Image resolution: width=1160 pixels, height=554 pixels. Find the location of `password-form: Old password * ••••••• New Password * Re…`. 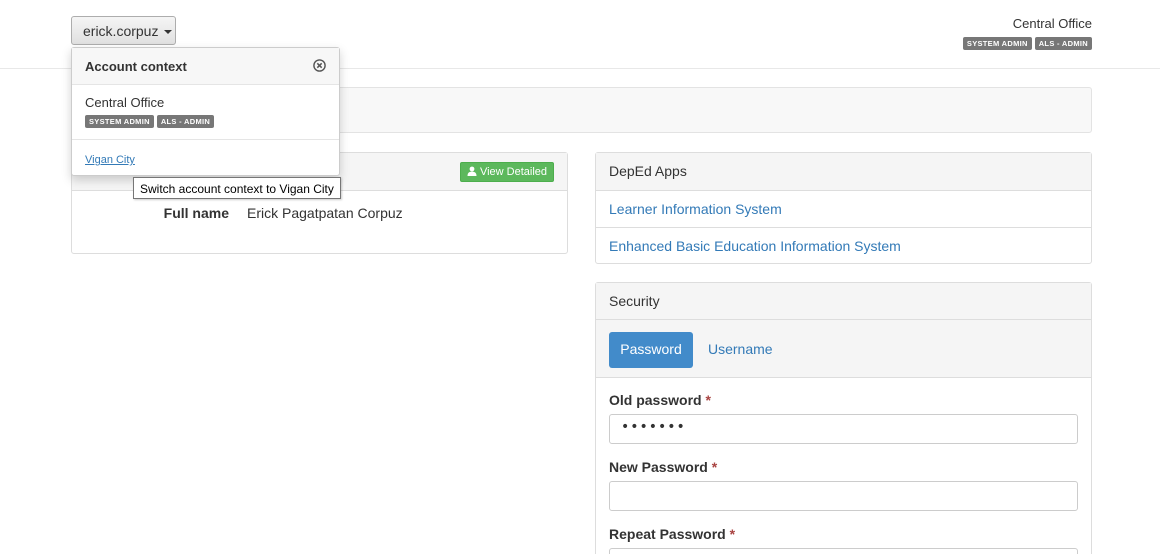

password-form: Old password * ••••••• New Password * Re… is located at coordinates (843, 466).